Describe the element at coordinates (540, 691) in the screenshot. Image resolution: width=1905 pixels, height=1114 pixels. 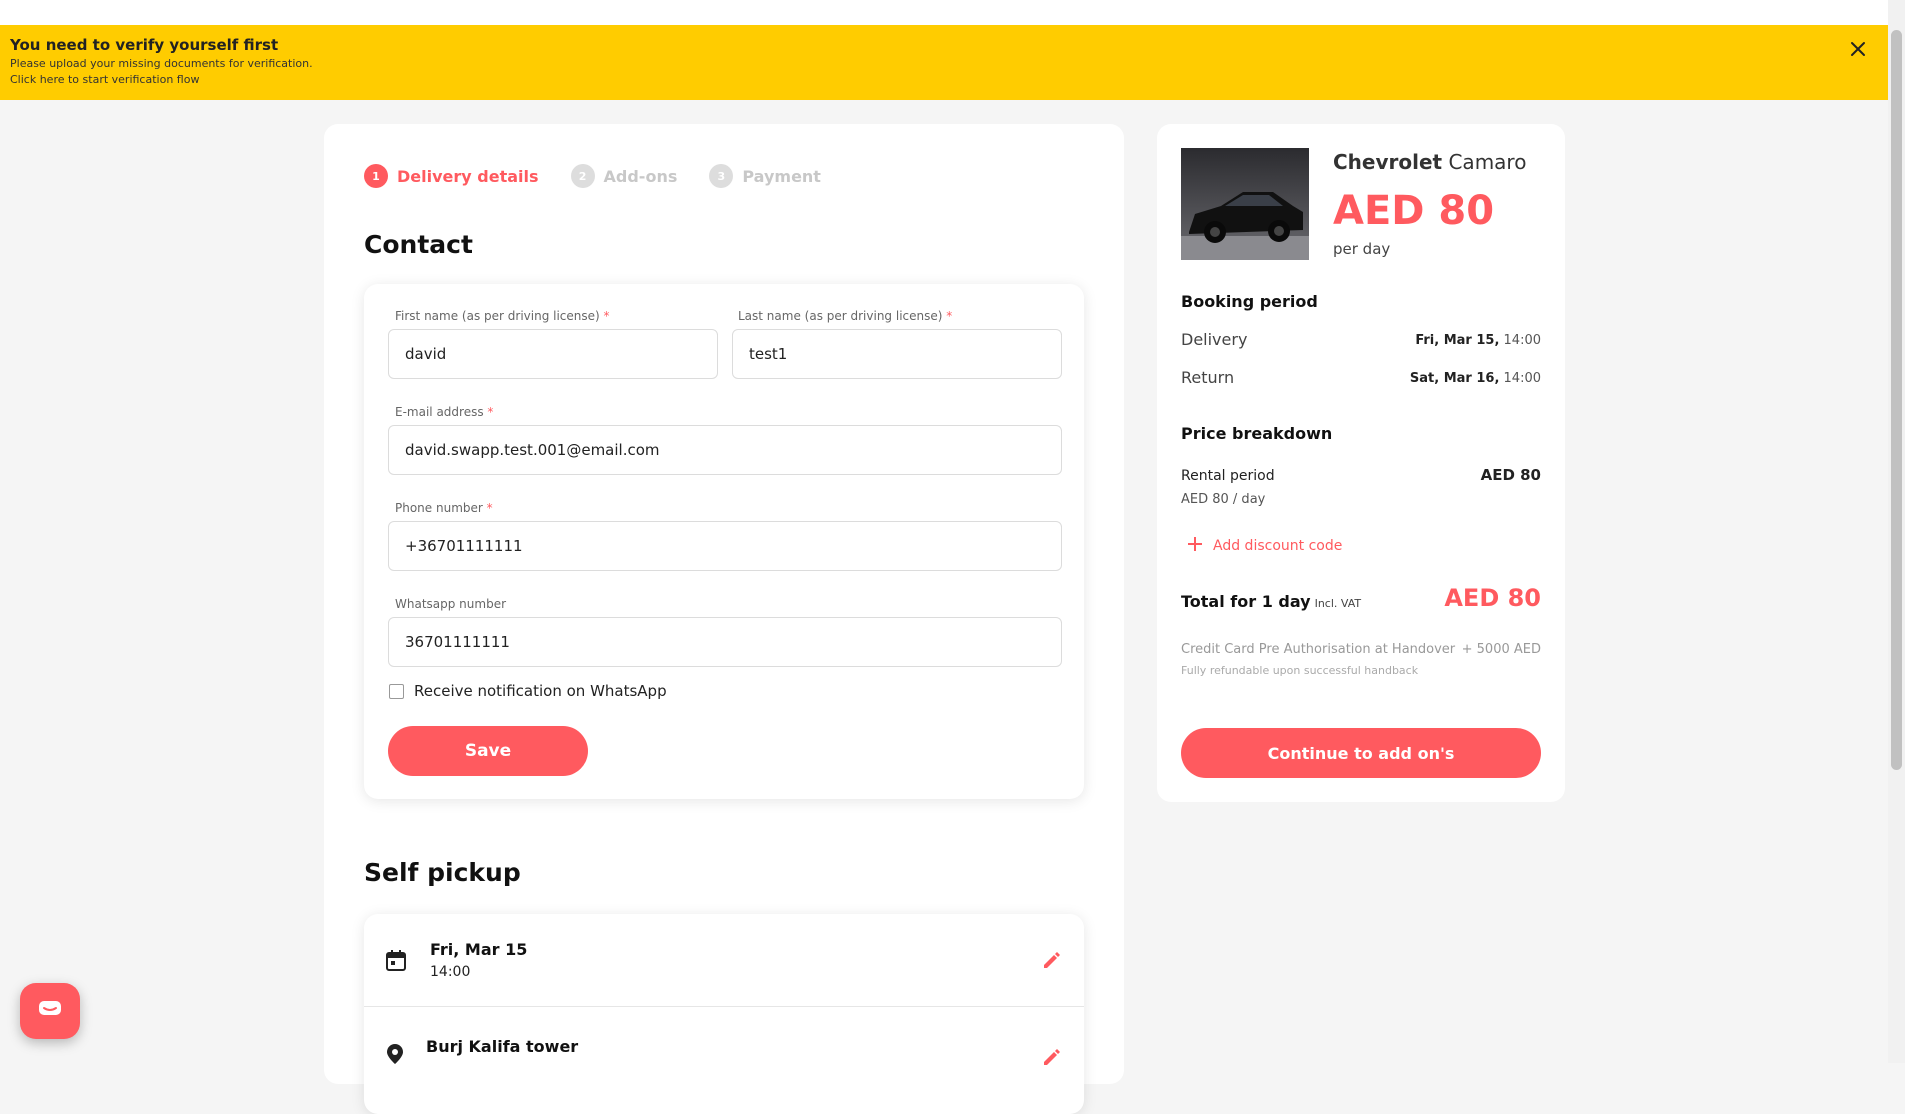
I see `whatsapp-notify-label: Receive notification on WhatsApp` at that location.